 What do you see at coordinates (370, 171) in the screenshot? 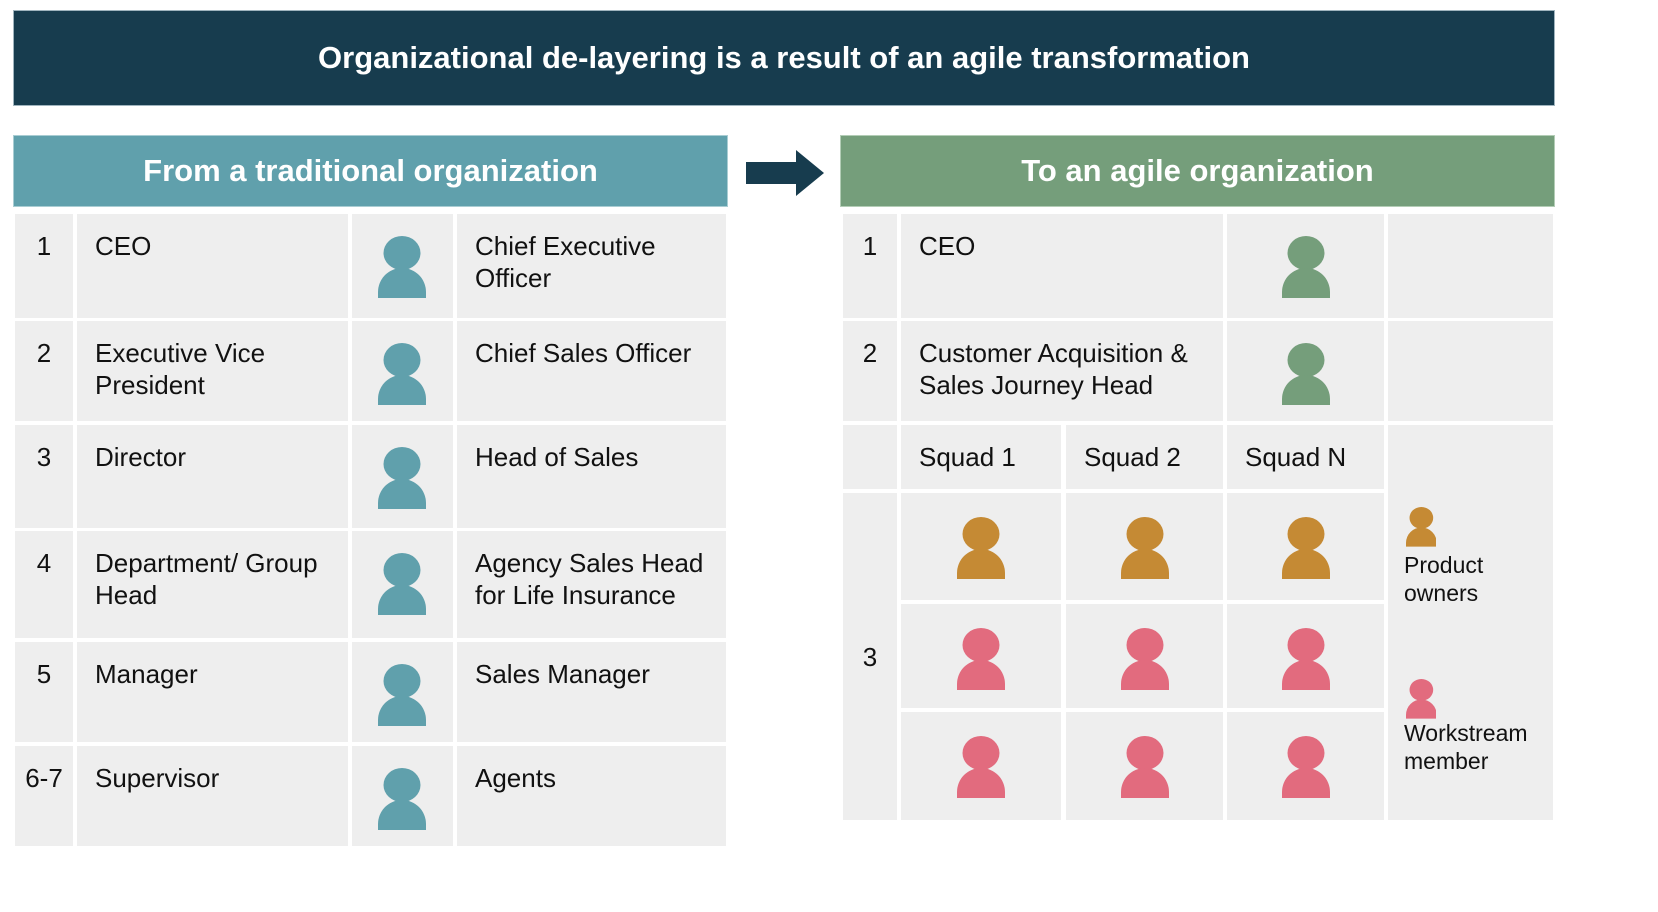
I see `traditional-header: From a traditional organization` at bounding box center [370, 171].